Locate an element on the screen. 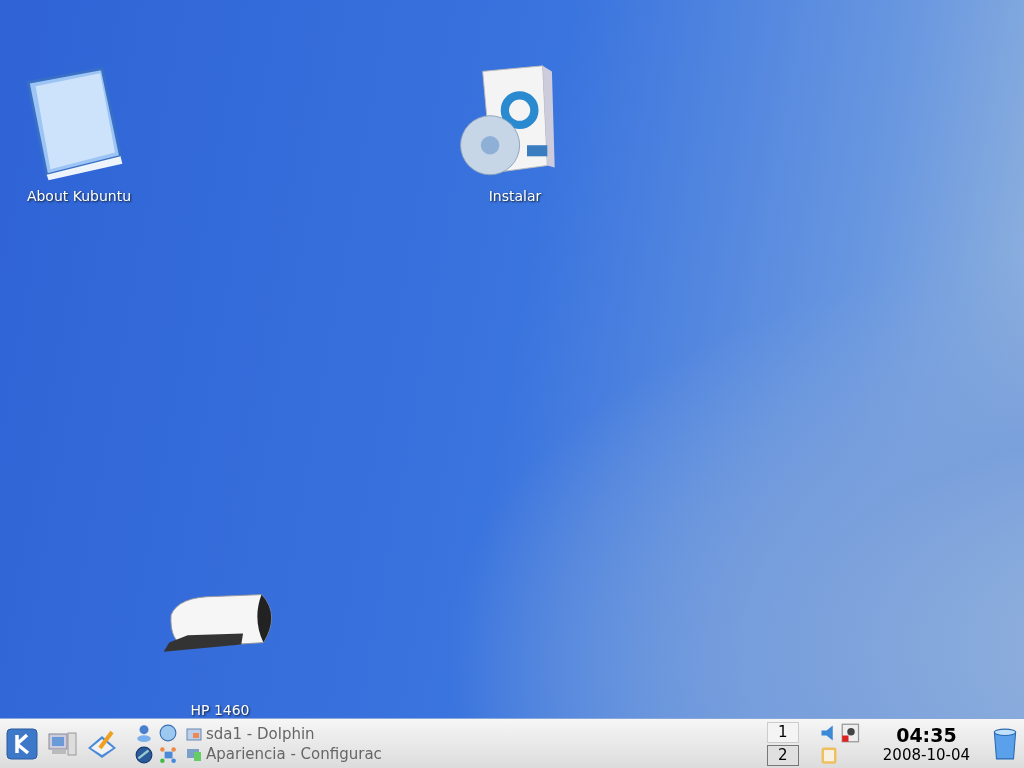 The image size is (1024, 768). task-button: Apariencia - Configurac is located at coordinates (286, 753).